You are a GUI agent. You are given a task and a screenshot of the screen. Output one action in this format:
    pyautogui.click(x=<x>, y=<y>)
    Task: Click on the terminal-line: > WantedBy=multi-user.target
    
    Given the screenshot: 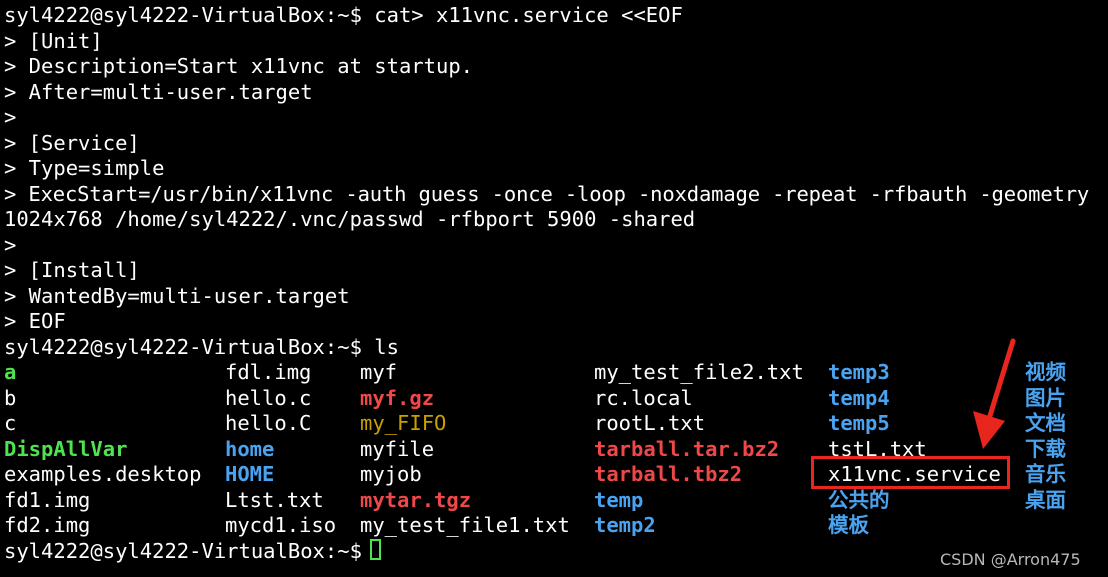 What is the action you would take?
    pyautogui.click(x=177, y=296)
    